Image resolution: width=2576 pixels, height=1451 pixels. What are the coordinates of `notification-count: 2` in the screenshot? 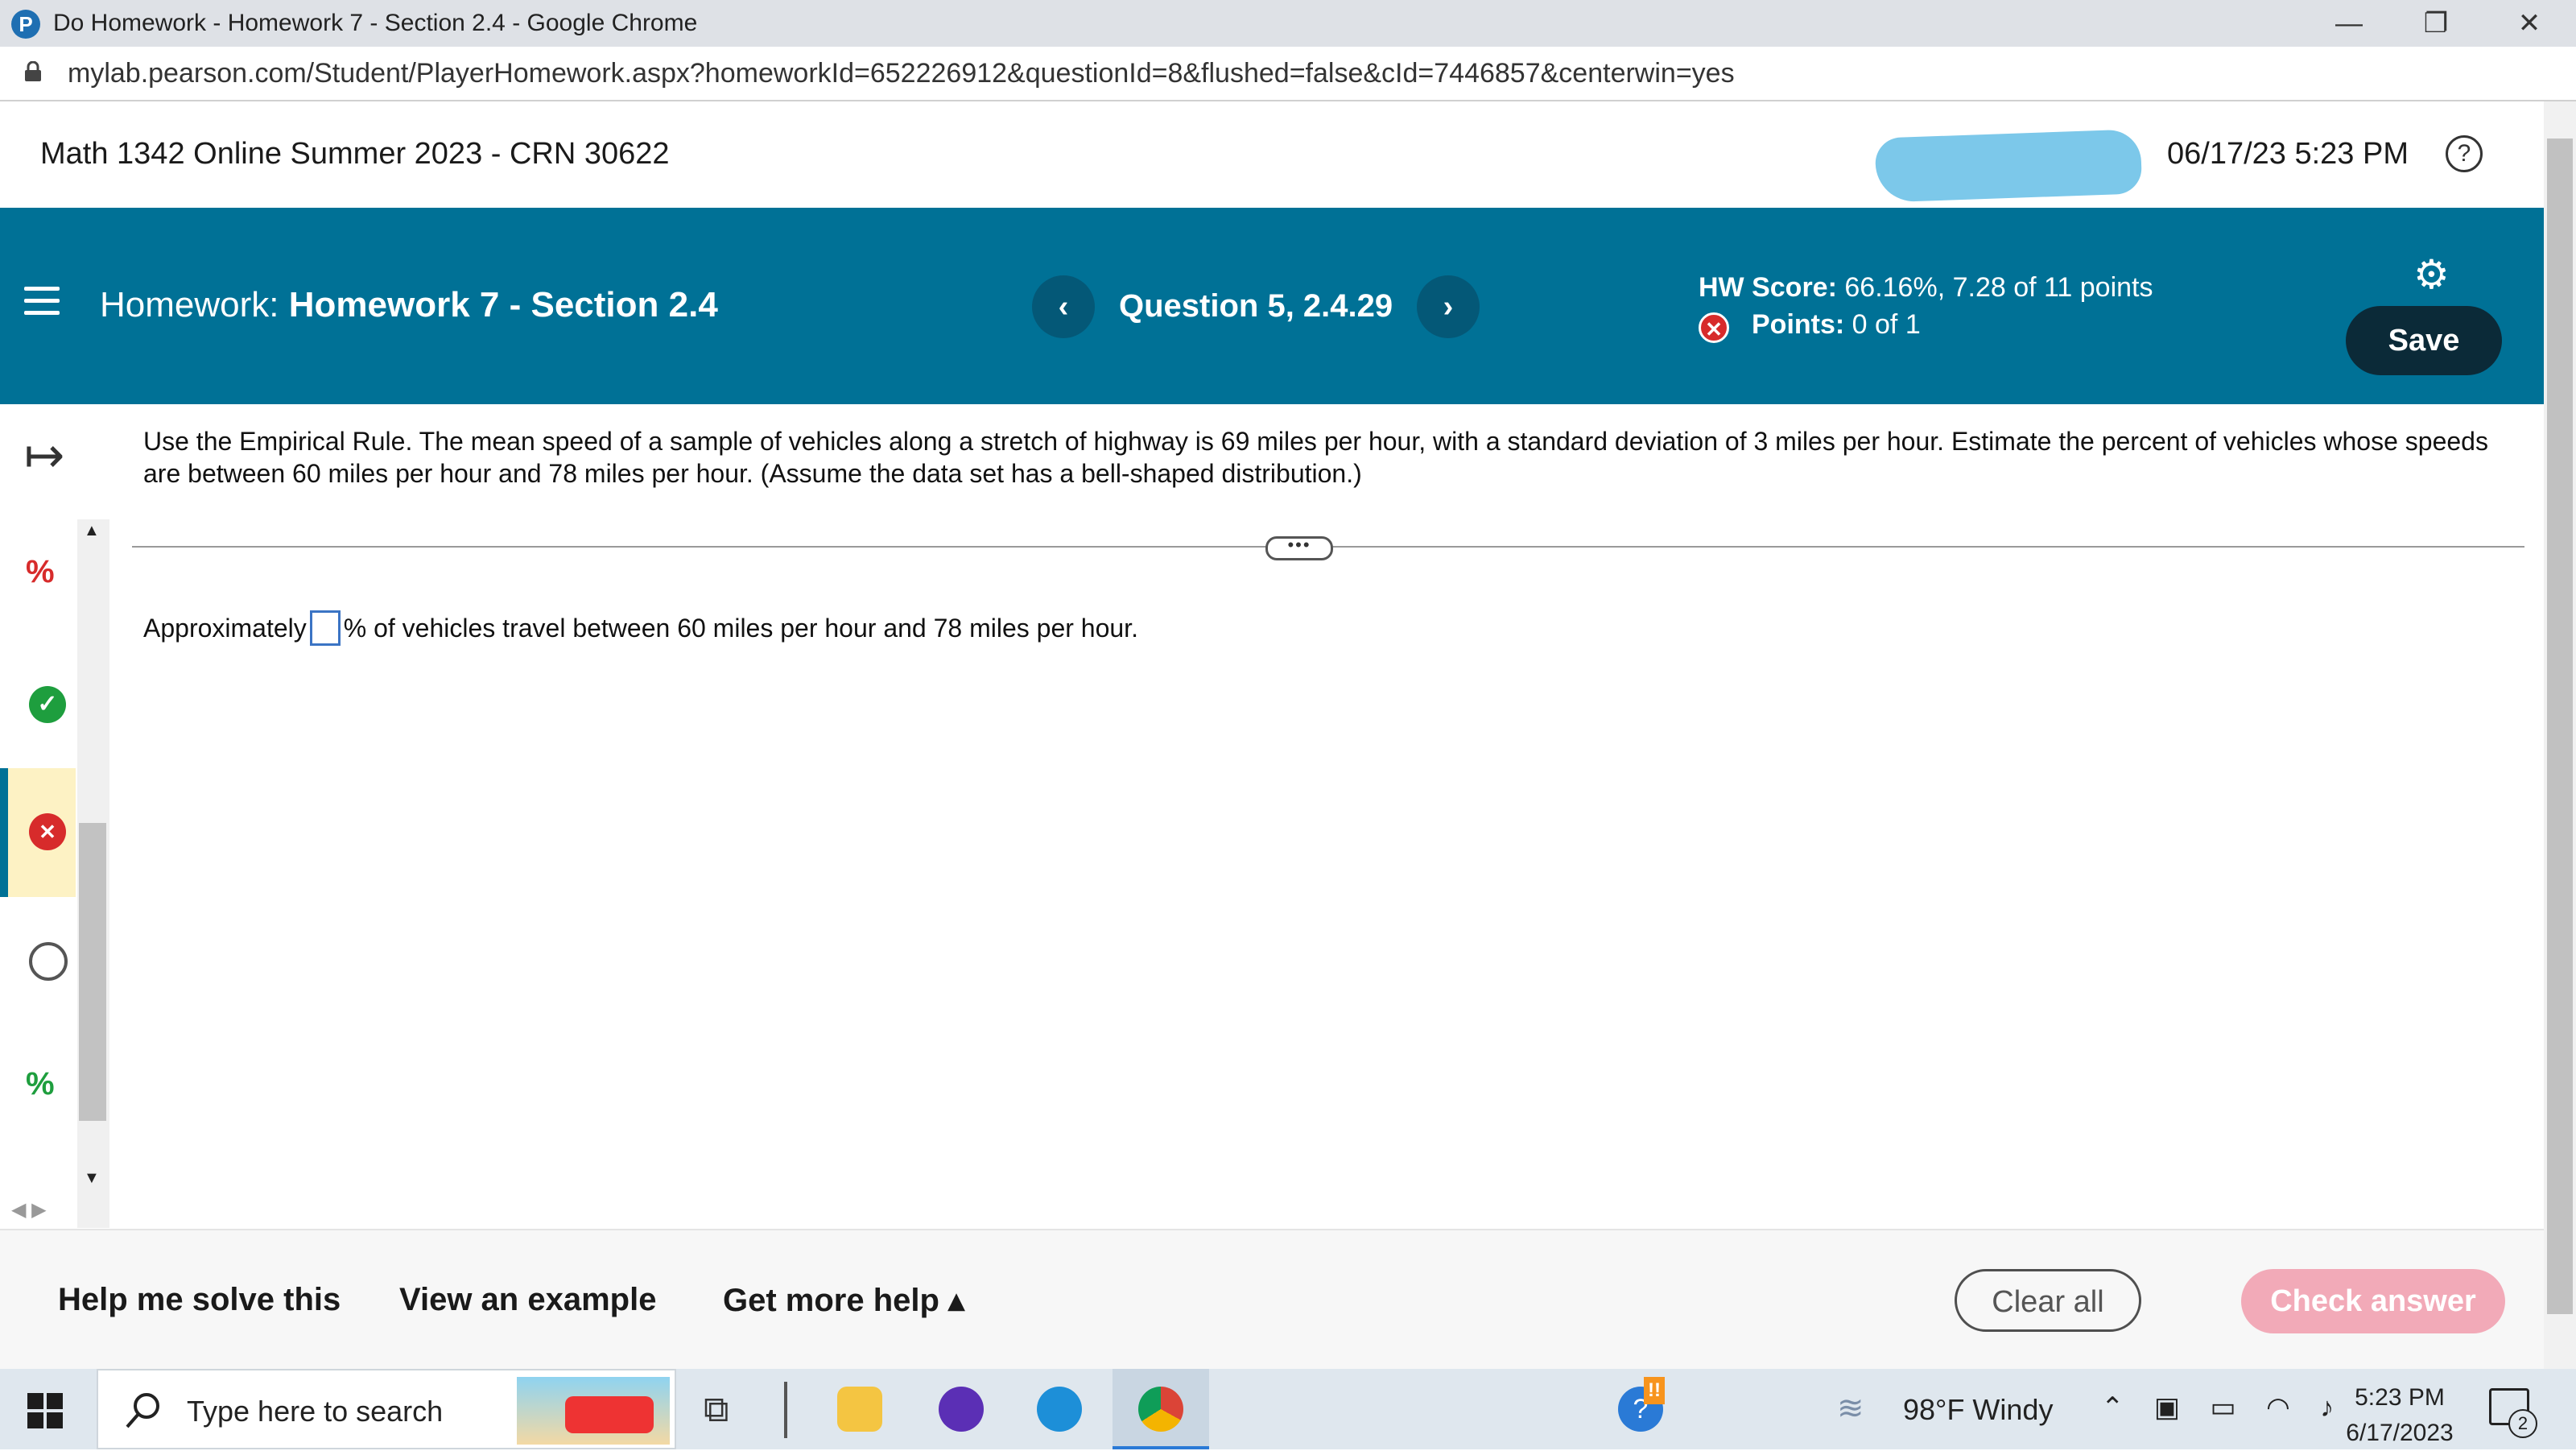 It's located at (2522, 1423).